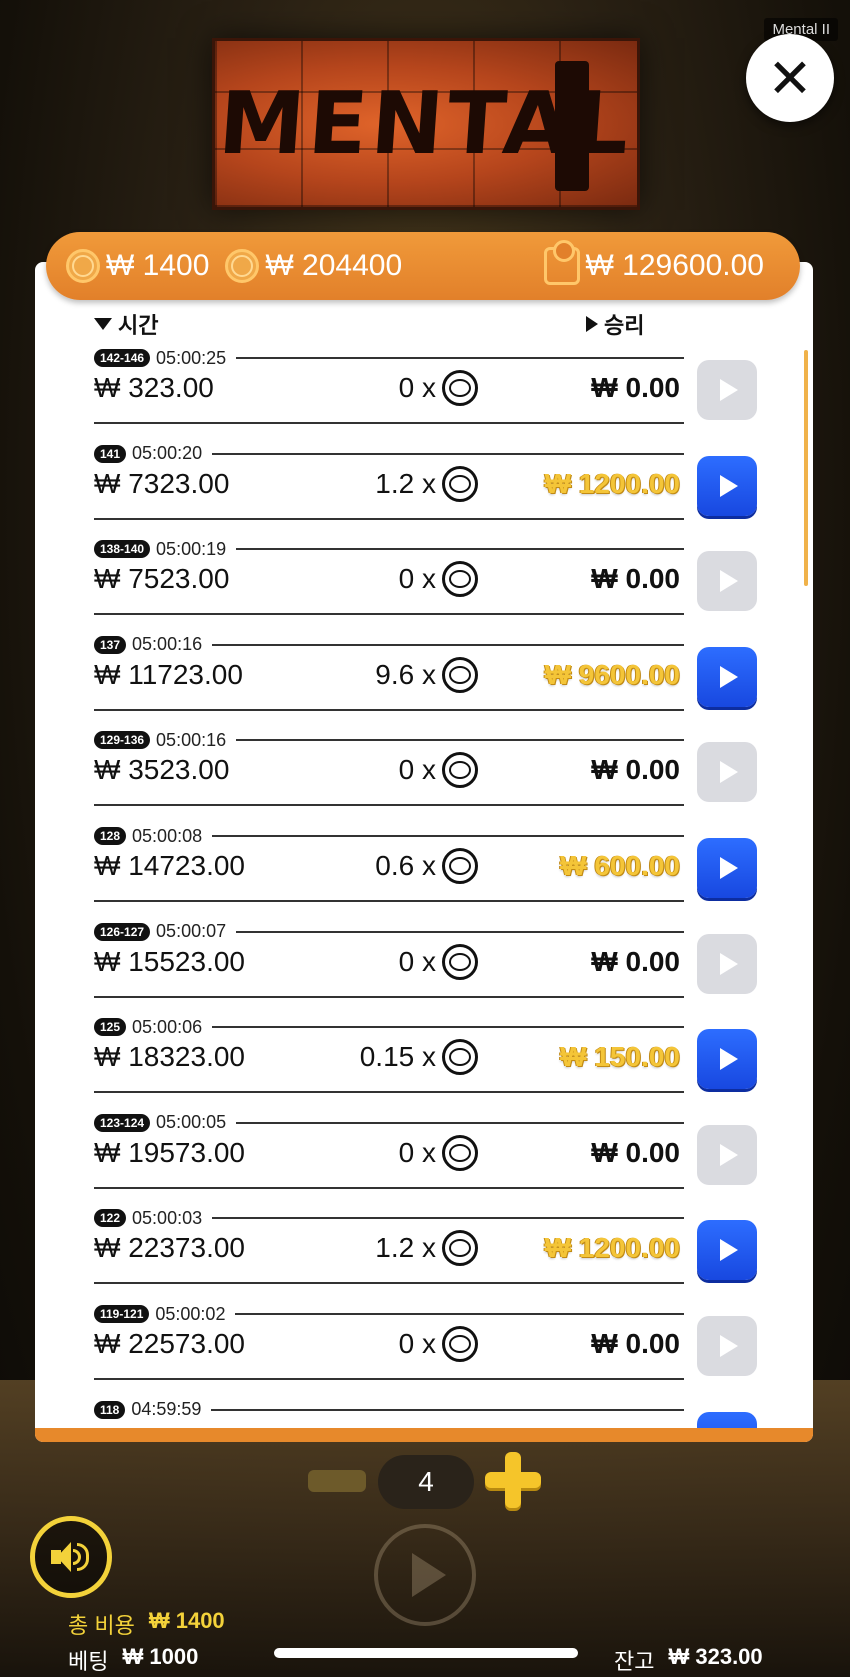  Describe the element at coordinates (191, 1122) in the screenshot. I see `round-time: 05:00:05` at that location.